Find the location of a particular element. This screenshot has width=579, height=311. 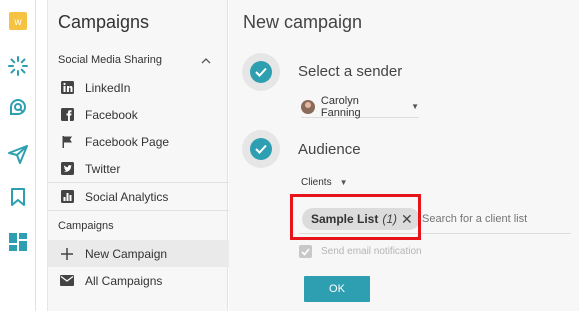

sidebar-item-label: Social Analytics is located at coordinates (127, 196).